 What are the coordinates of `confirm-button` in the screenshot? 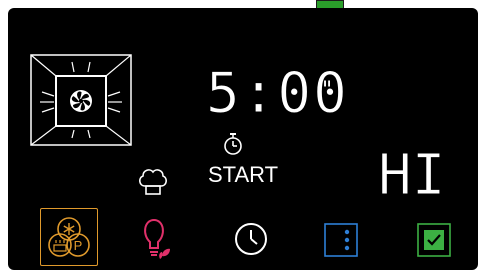 It's located at (434, 238).